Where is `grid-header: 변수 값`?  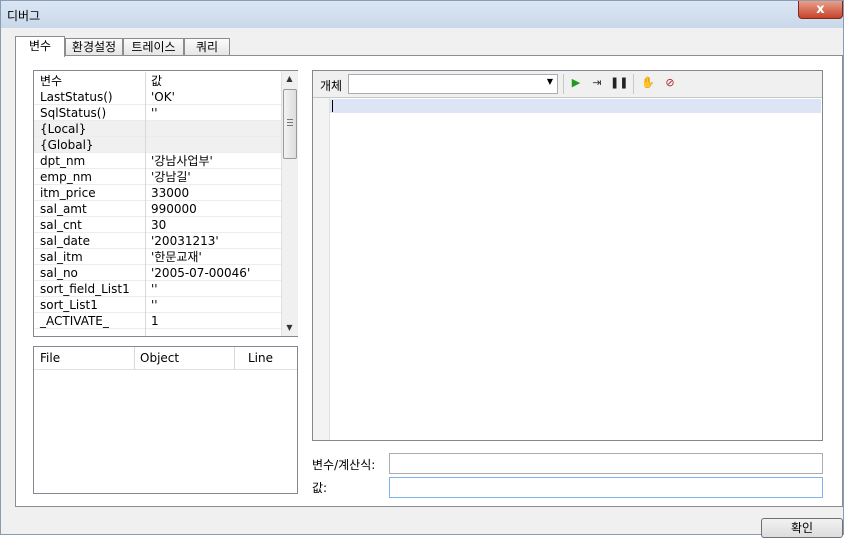
grid-header: 변수 값 is located at coordinates (157, 81).